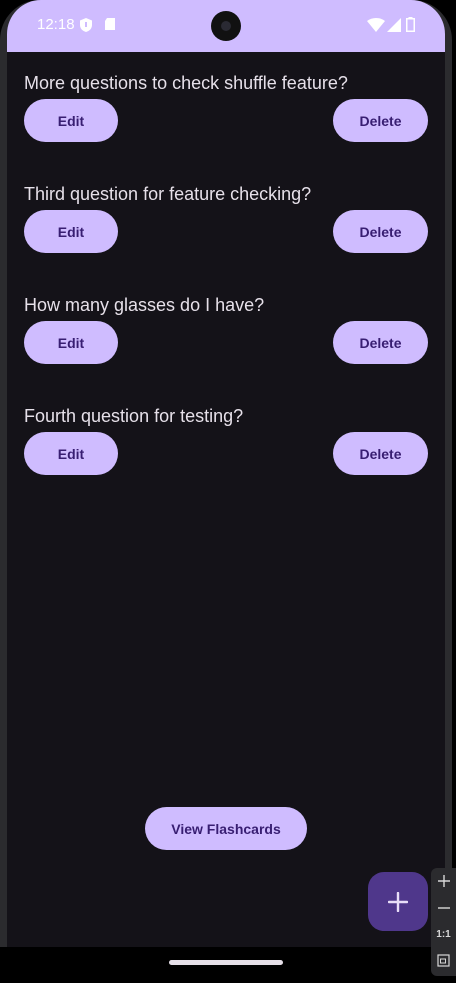 The image size is (456, 983). Describe the element at coordinates (168, 194) in the screenshot. I see `question-text: Third question for feature checking?` at that location.